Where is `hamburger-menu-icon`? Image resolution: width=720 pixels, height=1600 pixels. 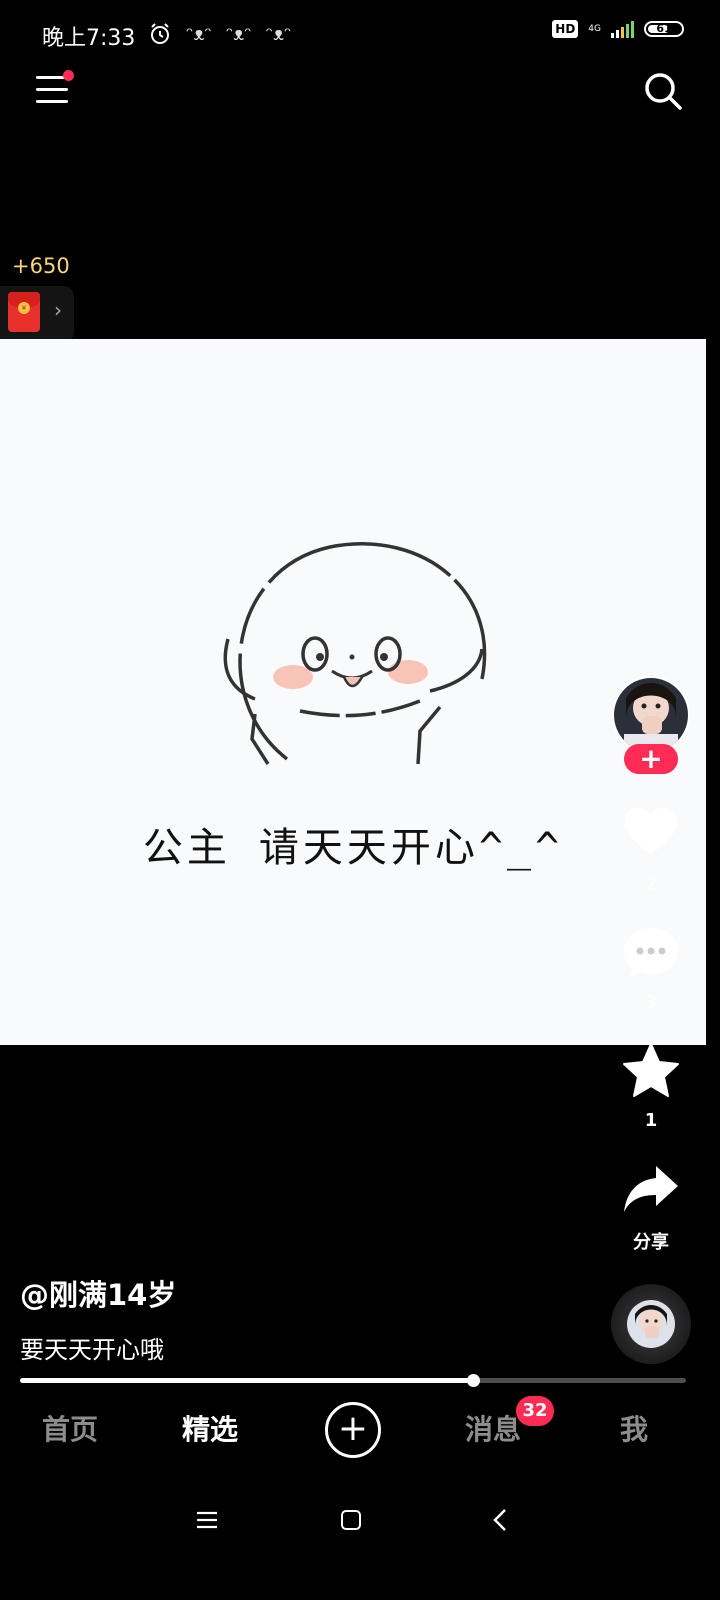 hamburger-menu-icon is located at coordinates (55, 88).